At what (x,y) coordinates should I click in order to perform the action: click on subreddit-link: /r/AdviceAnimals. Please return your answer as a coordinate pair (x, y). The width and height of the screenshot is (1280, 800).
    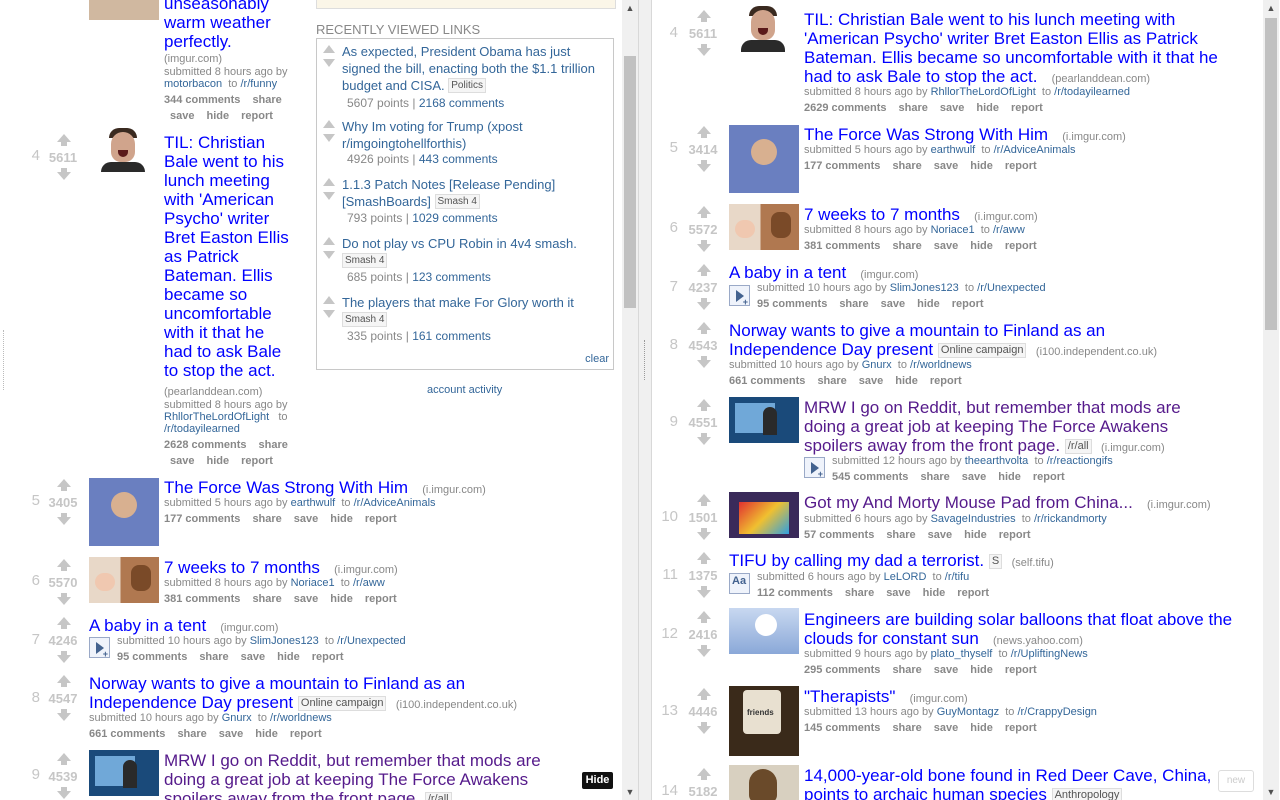
    Looking at the image, I should click on (1035, 150).